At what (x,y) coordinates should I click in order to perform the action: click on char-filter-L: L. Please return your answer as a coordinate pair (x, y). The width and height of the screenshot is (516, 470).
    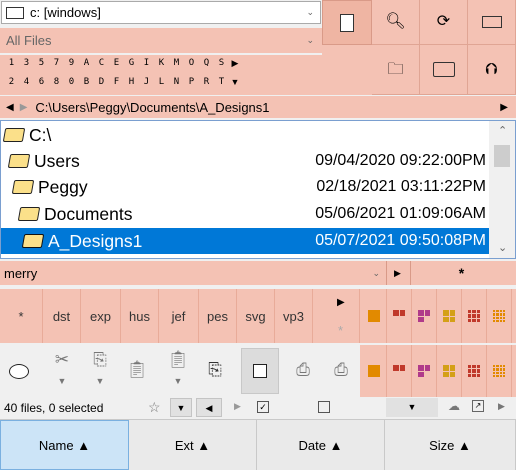
    Looking at the image, I should click on (161, 82).